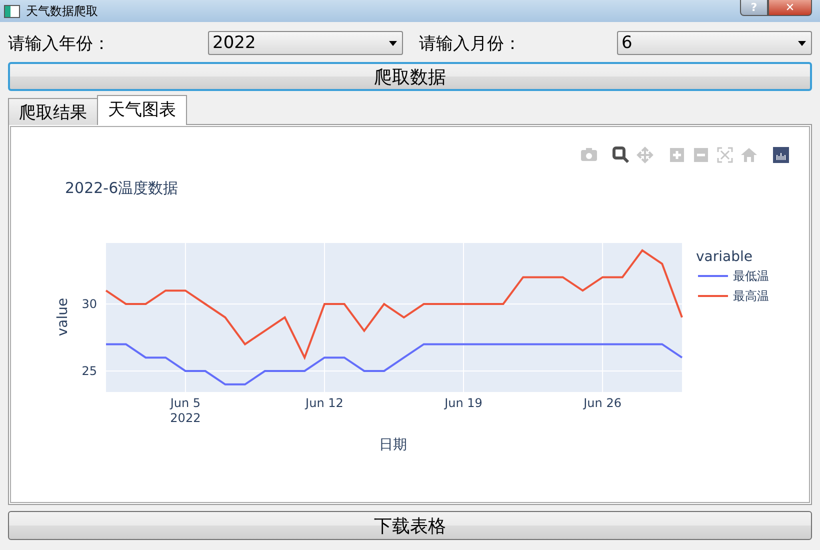  What do you see at coordinates (325, 403) in the screenshot?
I see `x-tick-label: Jun 12` at bounding box center [325, 403].